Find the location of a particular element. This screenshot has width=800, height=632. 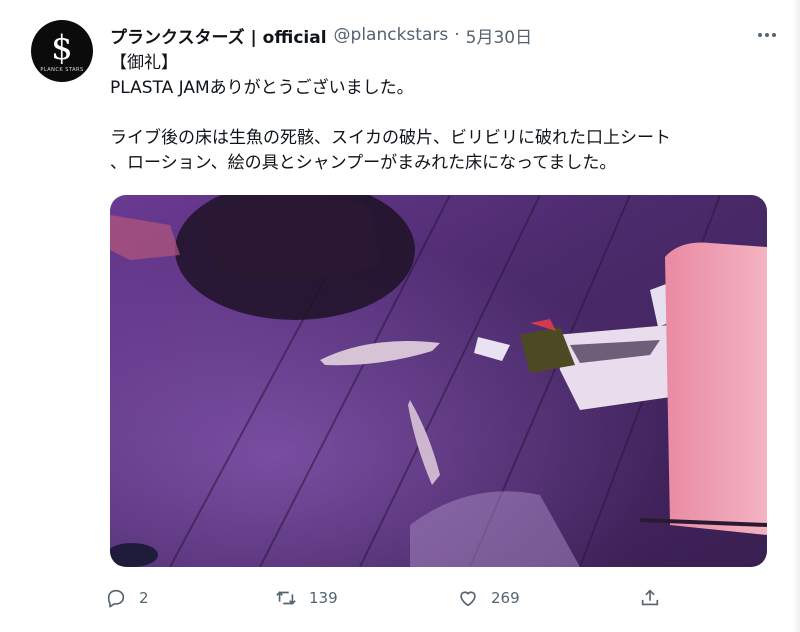

tweet-header: プランクスターズ | official @planckstars · 5月30日 is located at coordinates (321, 35).